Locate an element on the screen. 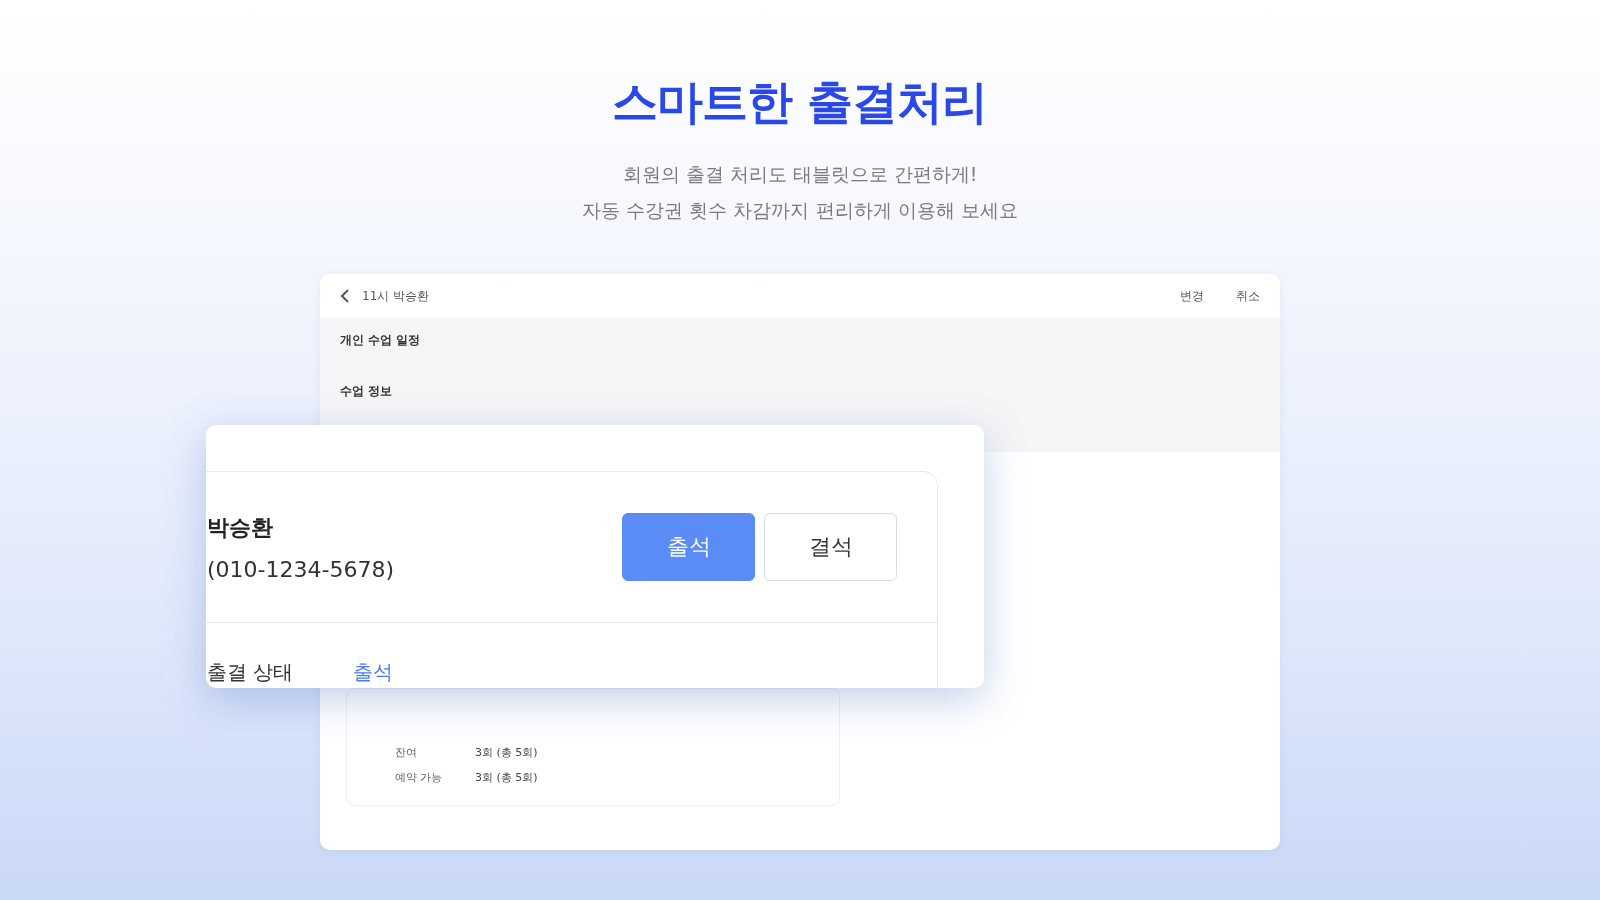  header-action: 변경 is located at coordinates (1192, 296).